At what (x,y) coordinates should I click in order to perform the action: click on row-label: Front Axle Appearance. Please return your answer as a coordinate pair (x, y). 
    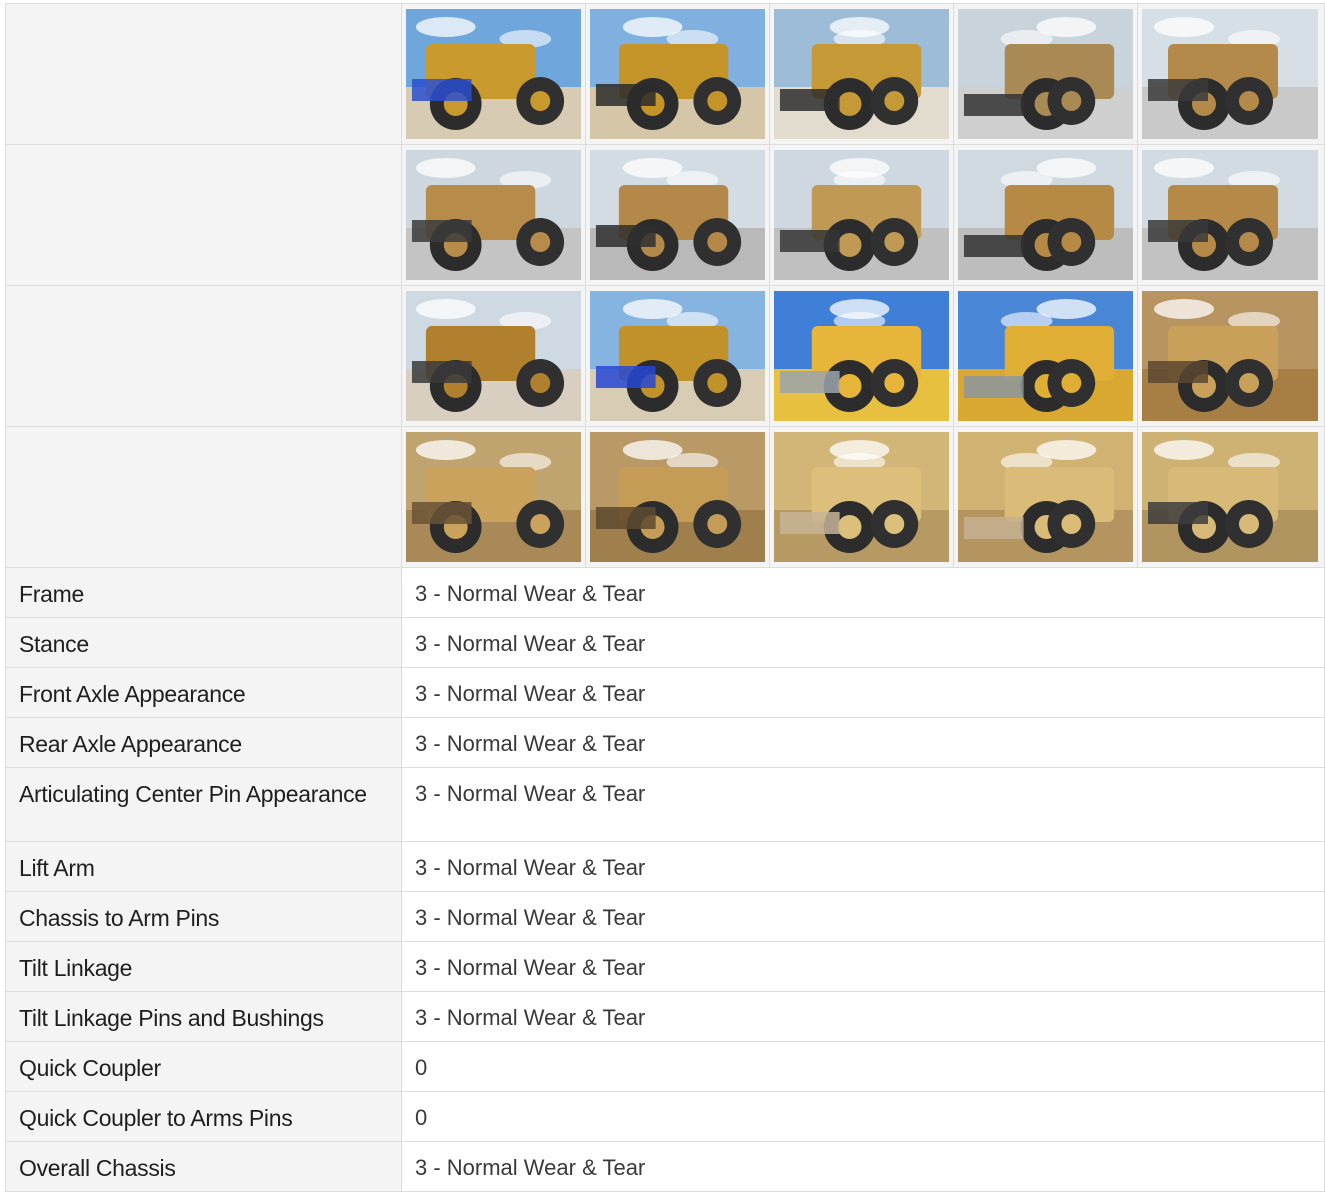
    Looking at the image, I should click on (203, 692).